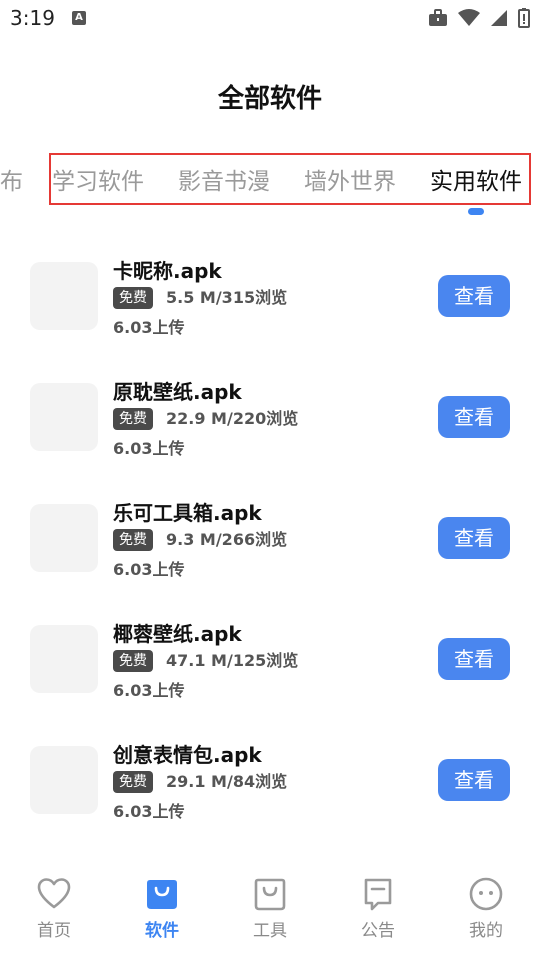  Describe the element at coordinates (54, 931) in the screenshot. I see `nav-label: 首页` at that location.